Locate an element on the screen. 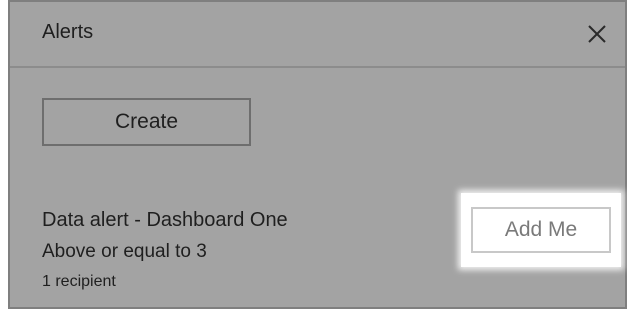 This screenshot has height=317, width=635. alert-title: Data alert - Dashboard One is located at coordinates (165, 220).